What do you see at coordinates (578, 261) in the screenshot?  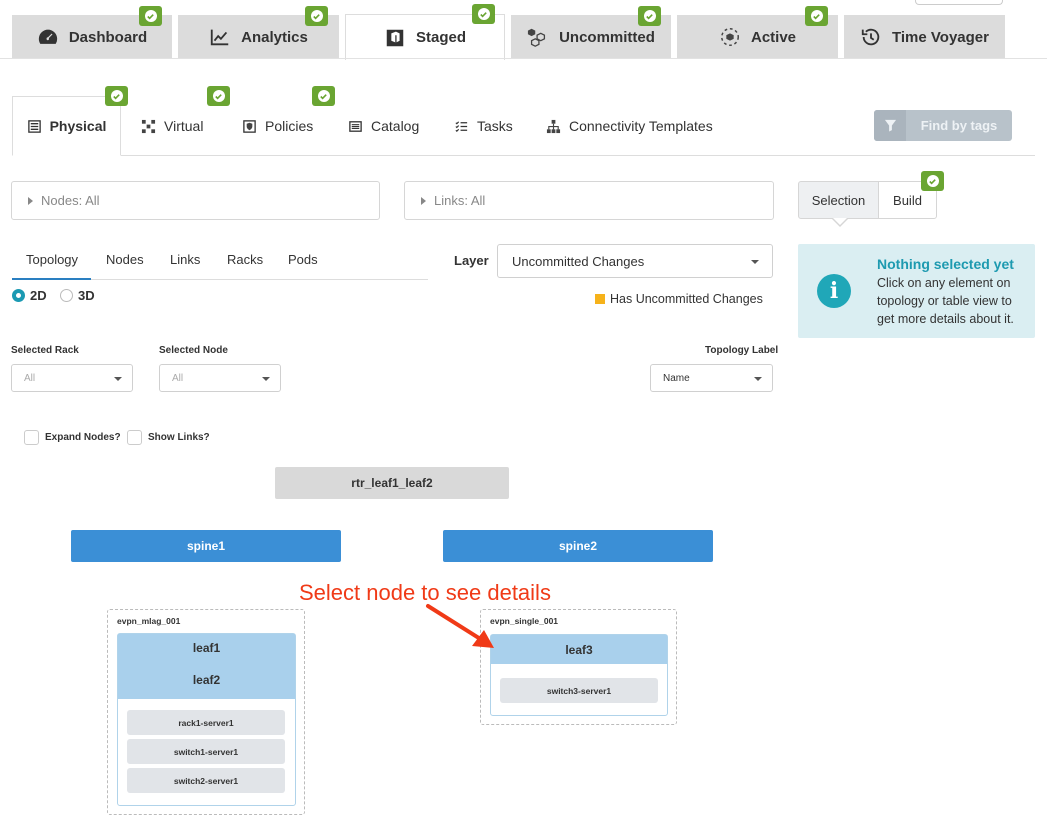 I see `layer-select-value: Uncommitted Changes` at bounding box center [578, 261].